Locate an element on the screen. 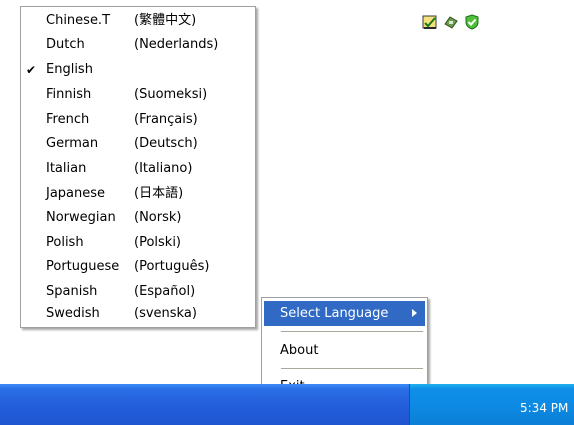 Image resolution: width=574 pixels, height=425 pixels. language-native-name: (Nederlands) is located at coordinates (176, 44).